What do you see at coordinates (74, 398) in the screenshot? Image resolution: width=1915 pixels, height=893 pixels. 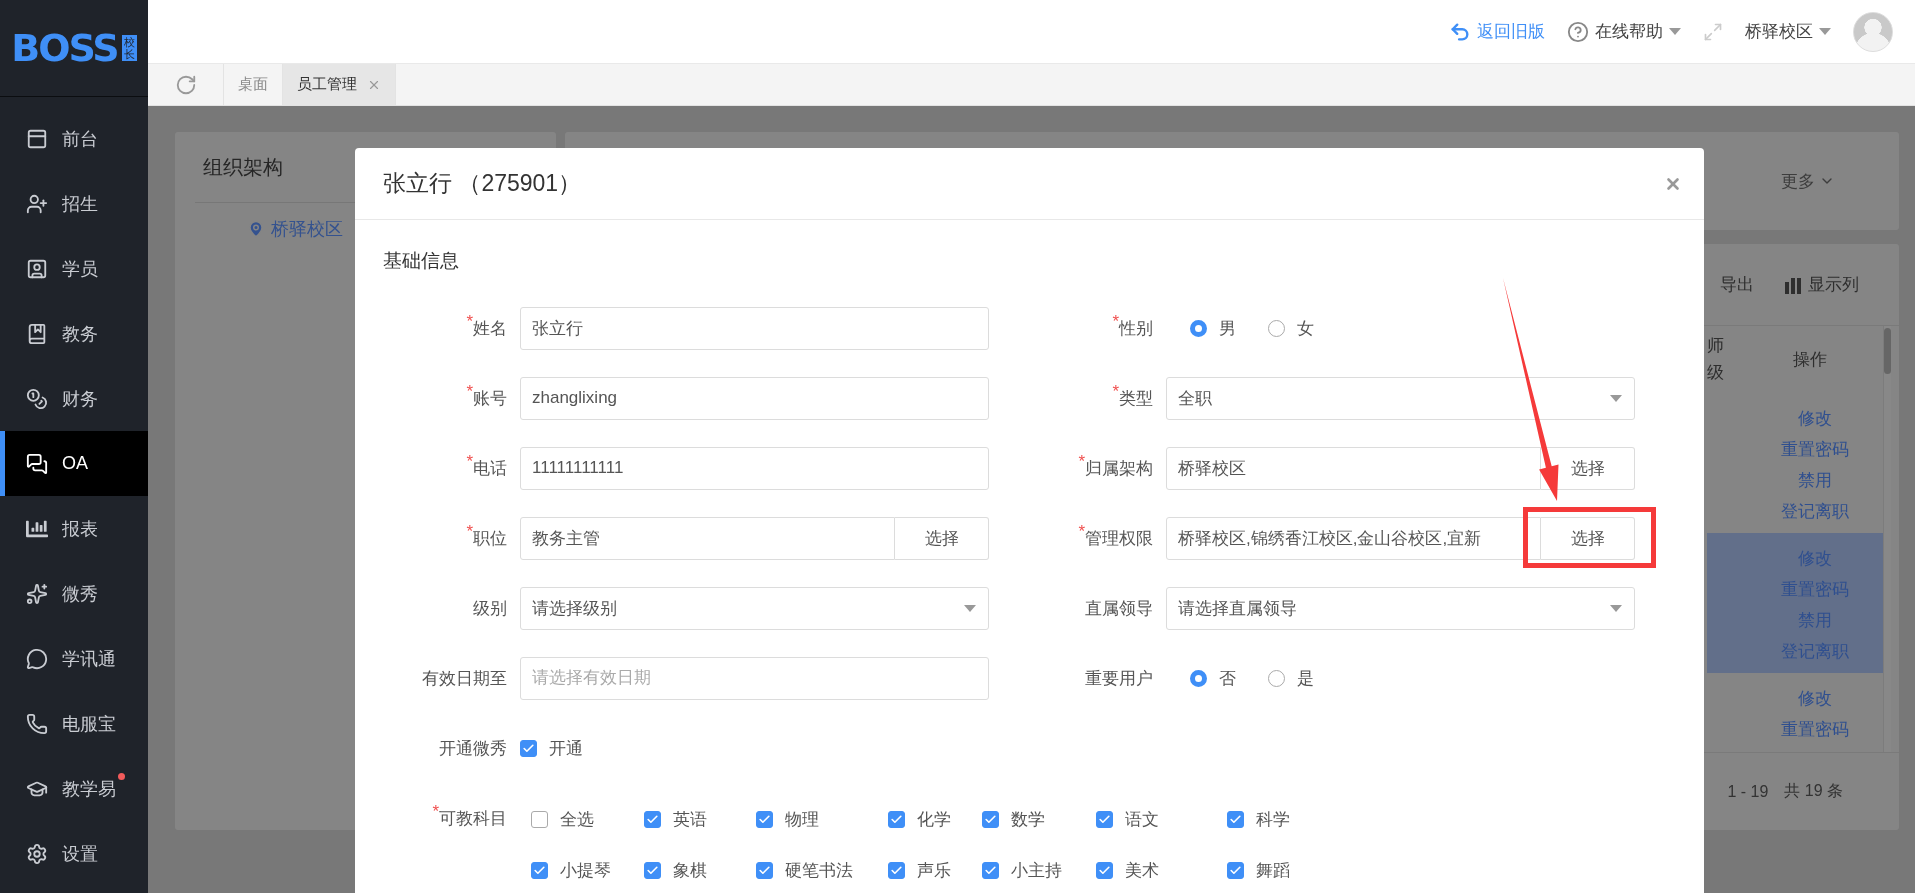 I see `sidebar-item: 财务` at bounding box center [74, 398].